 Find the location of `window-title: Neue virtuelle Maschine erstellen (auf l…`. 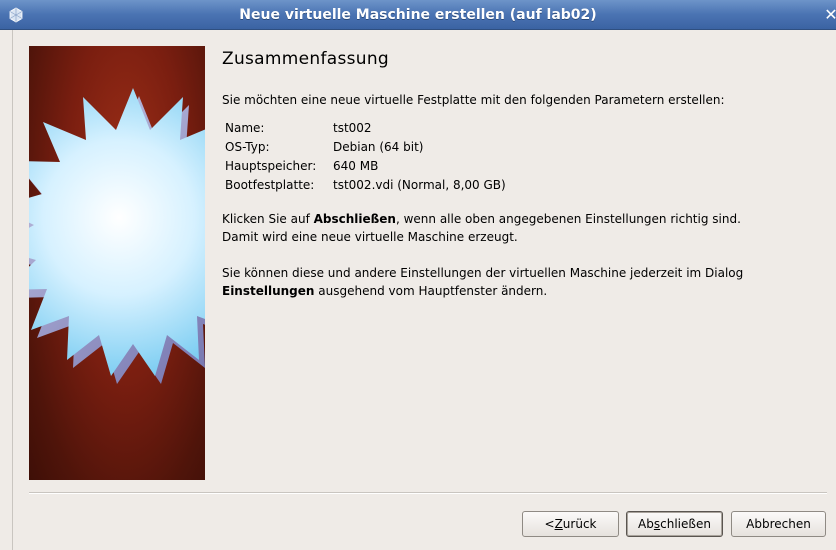

window-title: Neue virtuelle Maschine erstellen (auf l… is located at coordinates (418, 15).